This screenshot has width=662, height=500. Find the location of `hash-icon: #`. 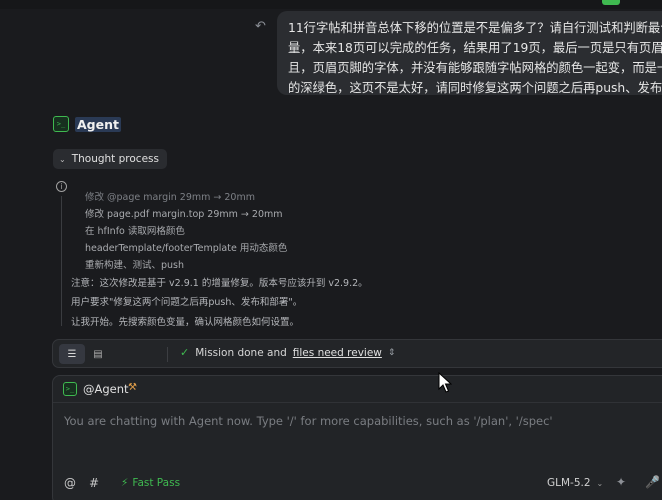

hash-icon: # is located at coordinates (94, 483).